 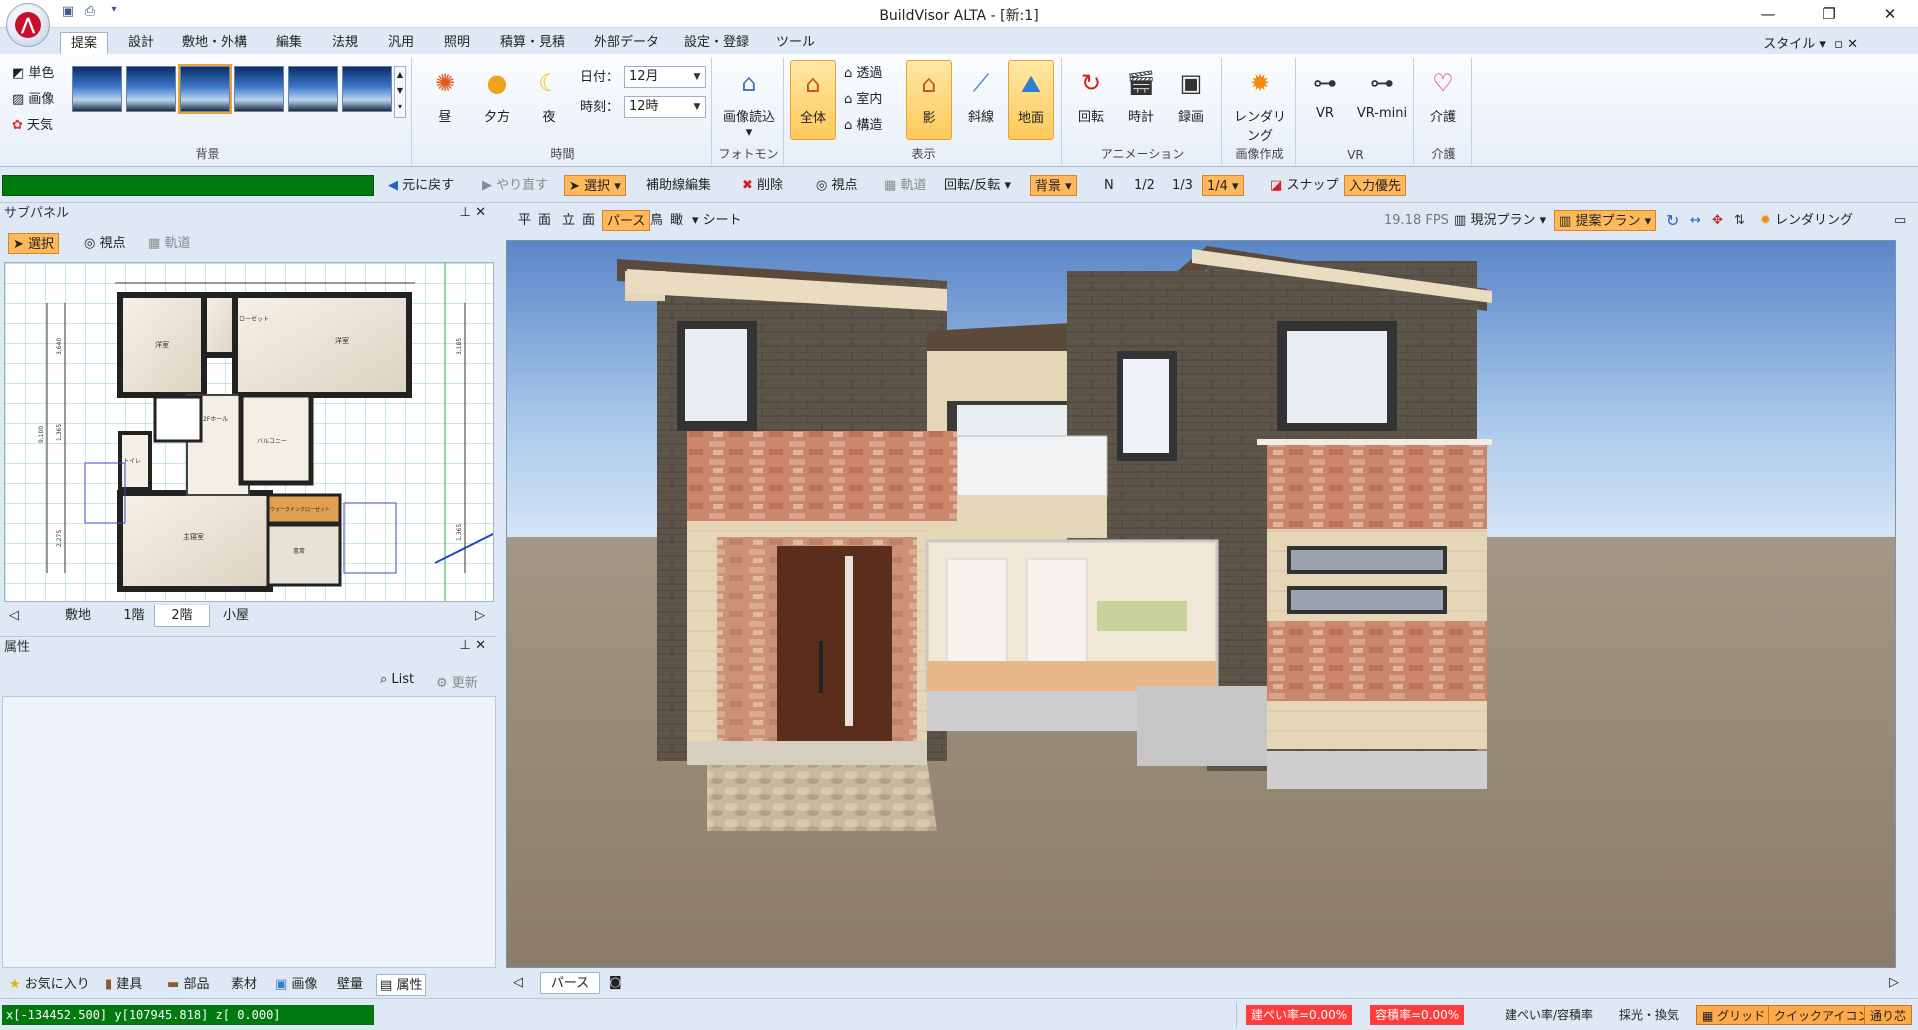 I want to click on screen-icon: ▭, so click(x=1900, y=220).